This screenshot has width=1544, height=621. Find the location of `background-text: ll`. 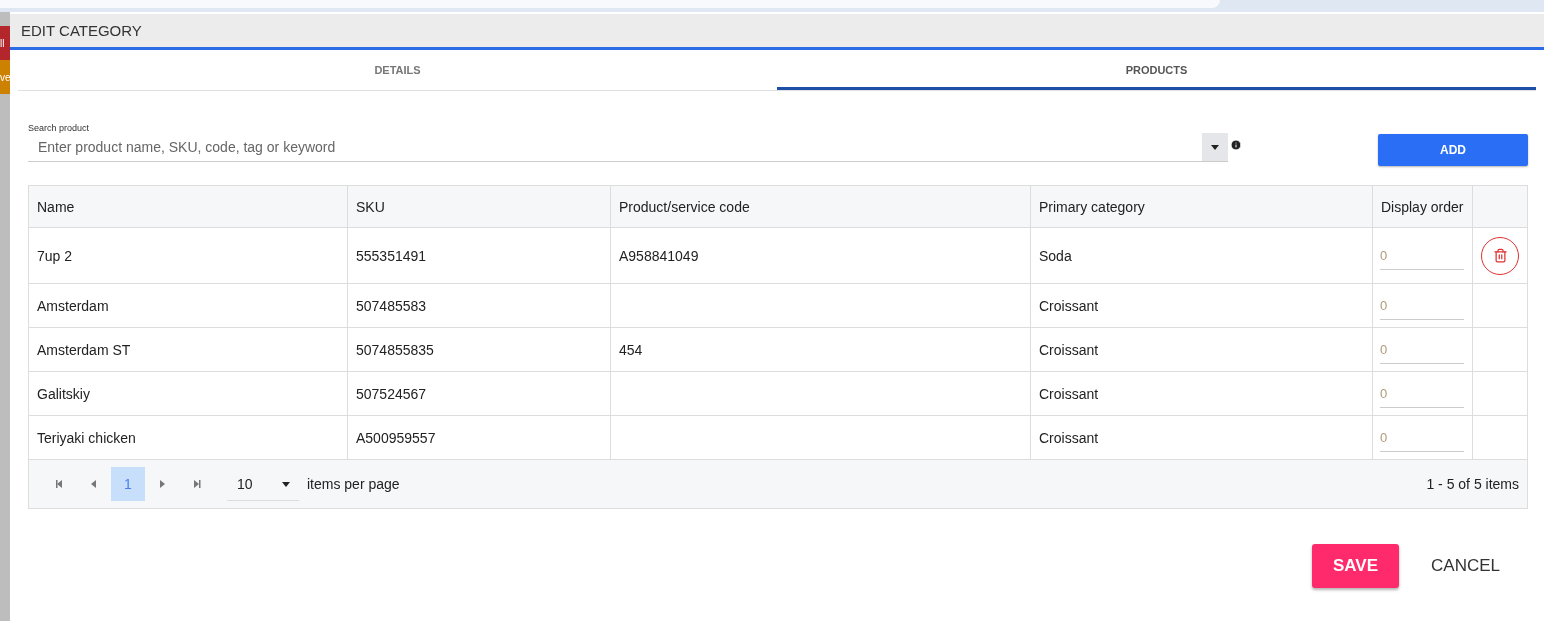

background-text: ll is located at coordinates (2, 43).